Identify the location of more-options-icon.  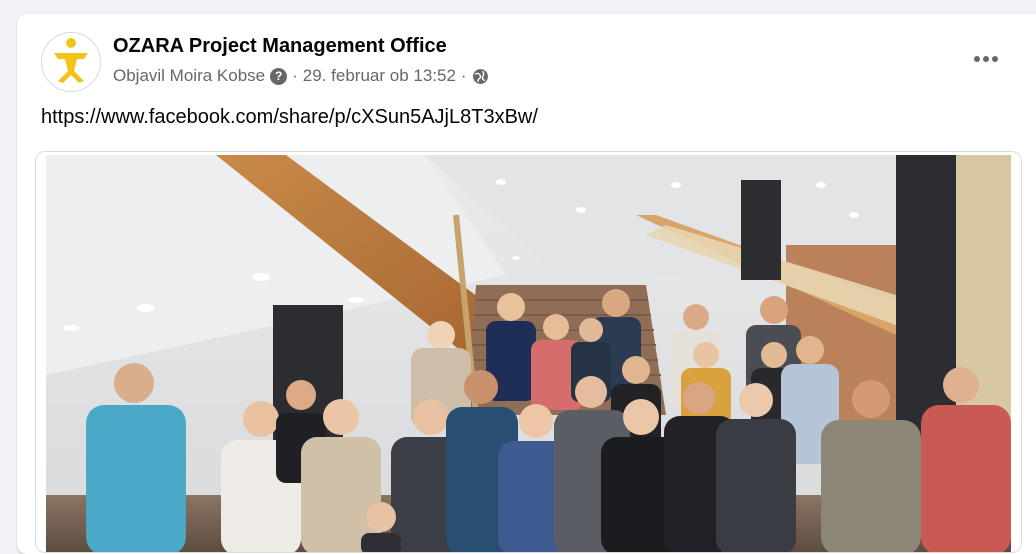
(977, 59).